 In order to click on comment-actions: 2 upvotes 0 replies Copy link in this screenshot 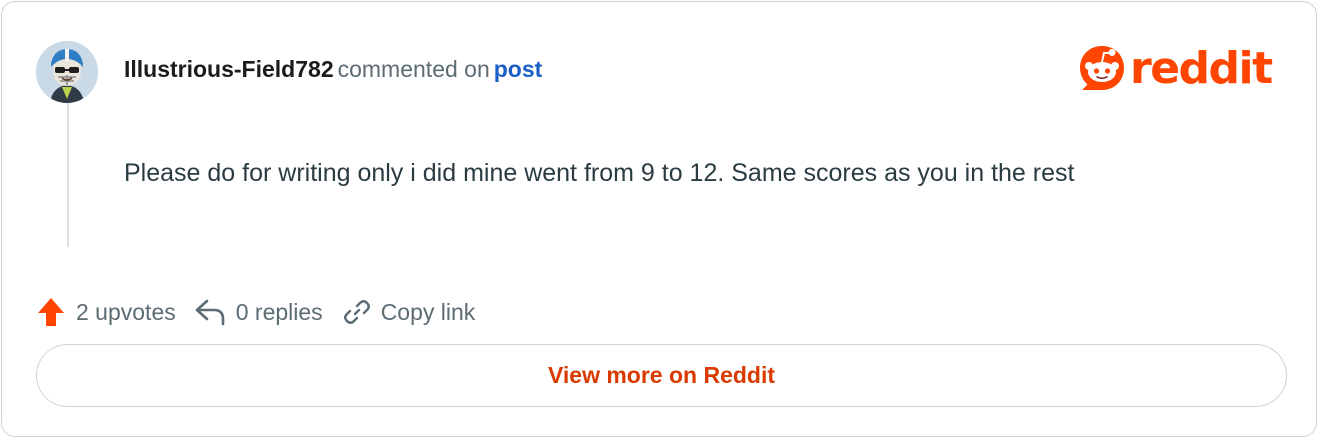, I will do `click(255, 312)`.